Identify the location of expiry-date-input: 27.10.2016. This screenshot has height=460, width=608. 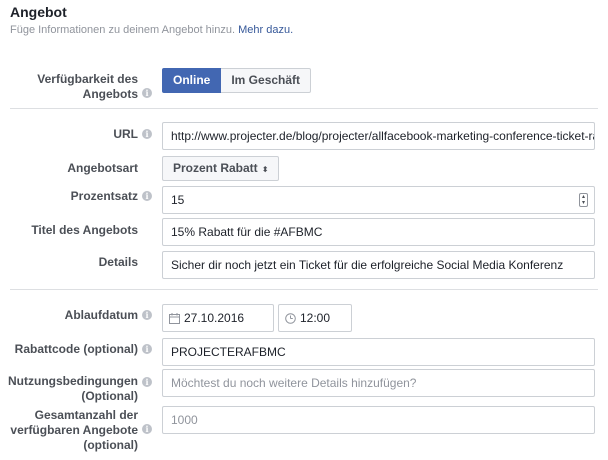
(218, 318).